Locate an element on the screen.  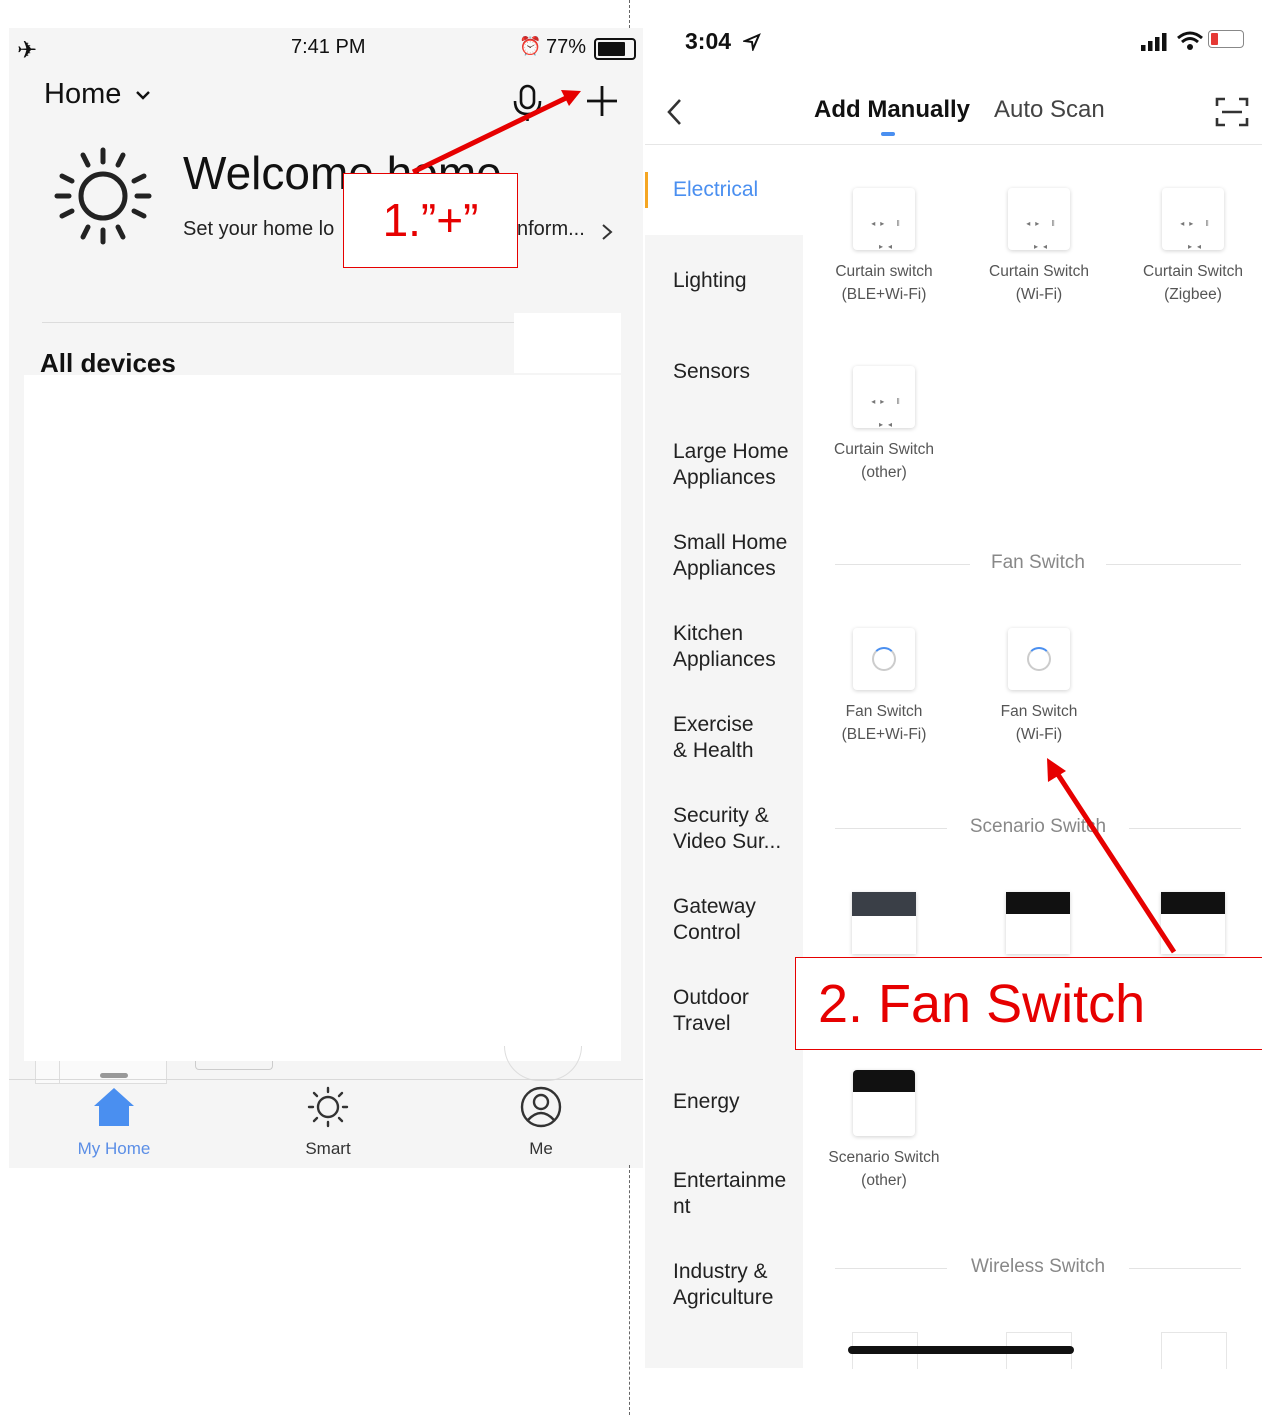
device-fan-ble-wifi: Fan Switch (BLE+Wi-Fi) is located at coordinates (884, 687).